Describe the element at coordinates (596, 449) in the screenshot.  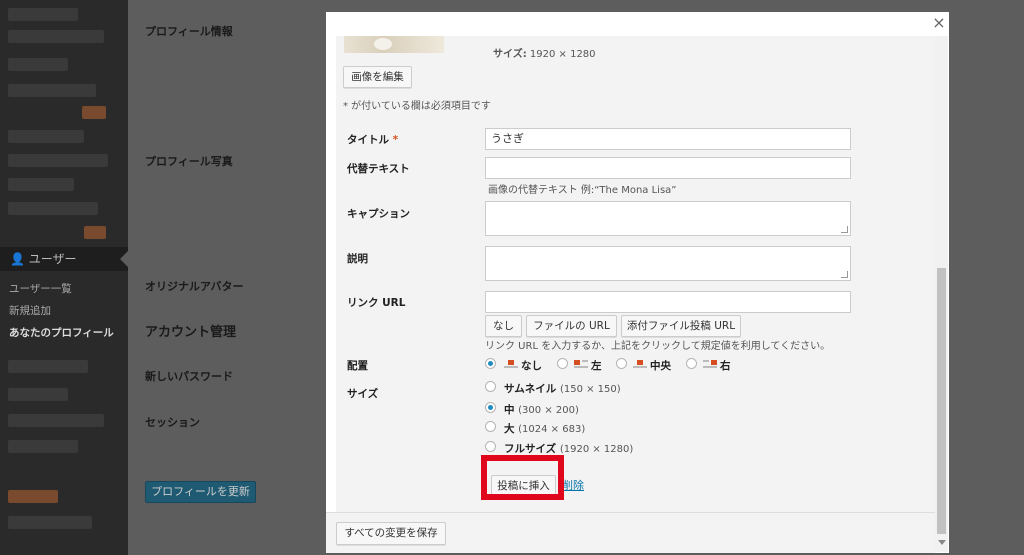
I see `size-option-dims: (1920 × 1280)` at that location.